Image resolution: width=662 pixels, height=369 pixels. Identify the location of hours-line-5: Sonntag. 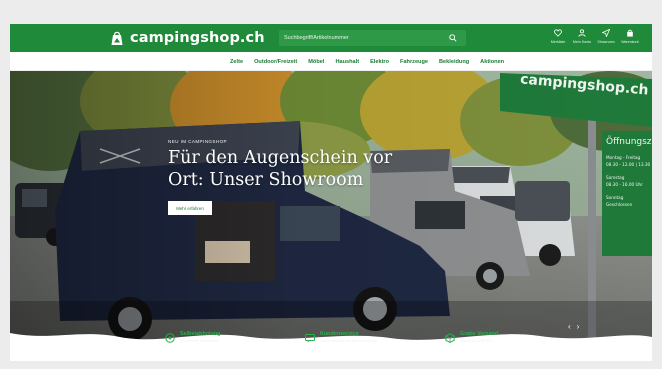
(615, 197).